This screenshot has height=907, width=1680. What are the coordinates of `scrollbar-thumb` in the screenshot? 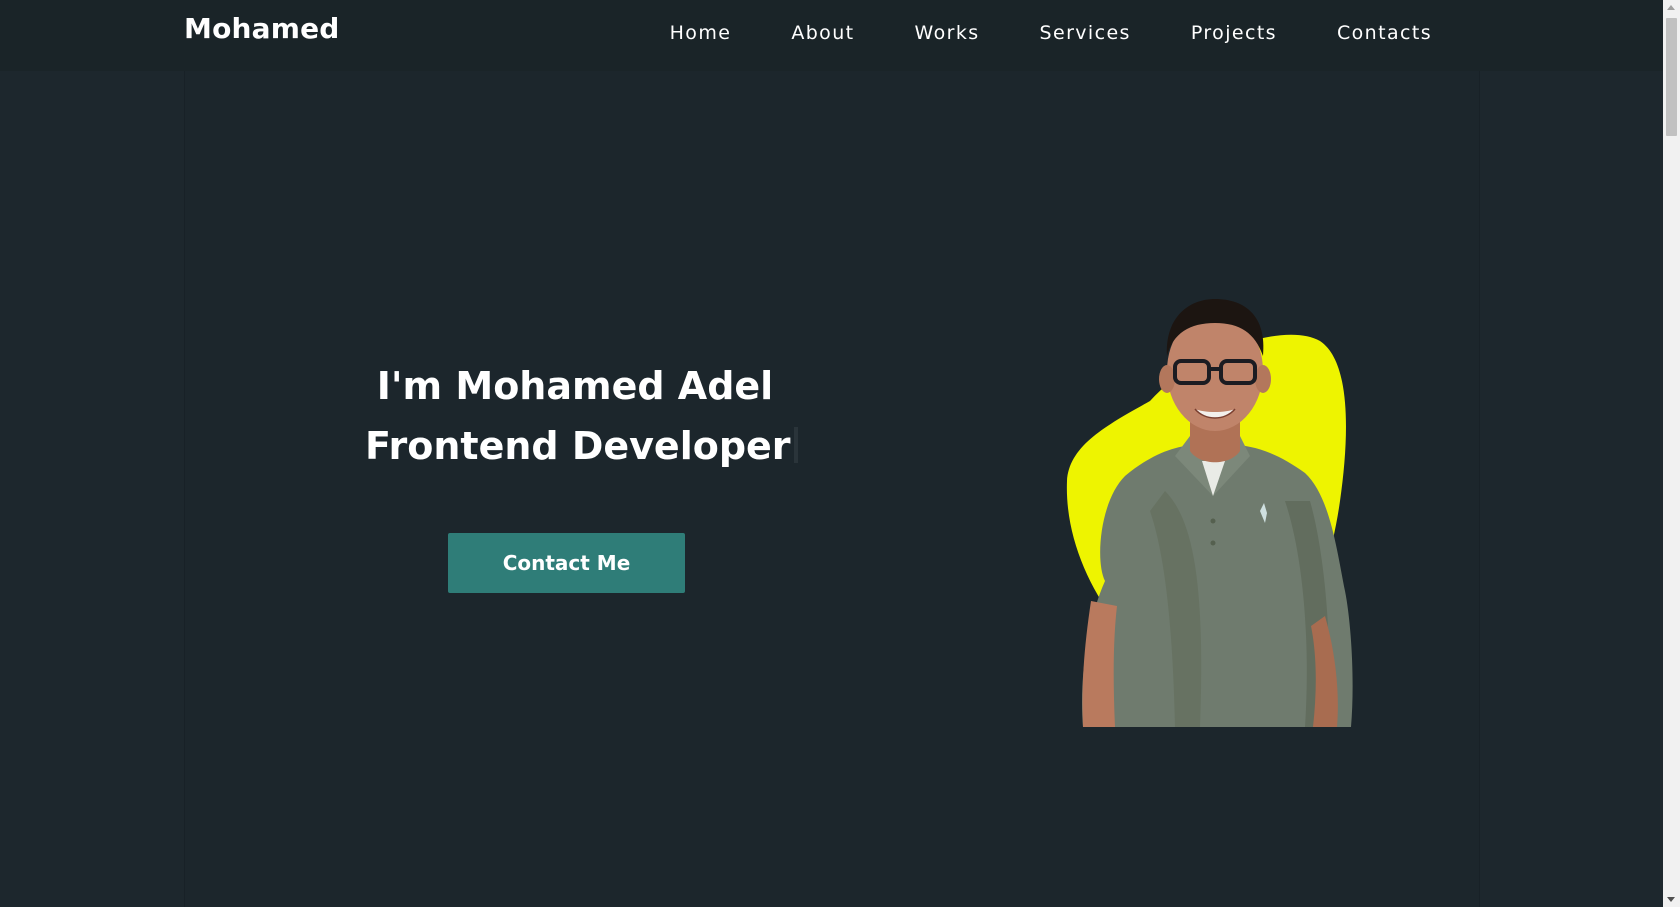 It's located at (1671, 77).